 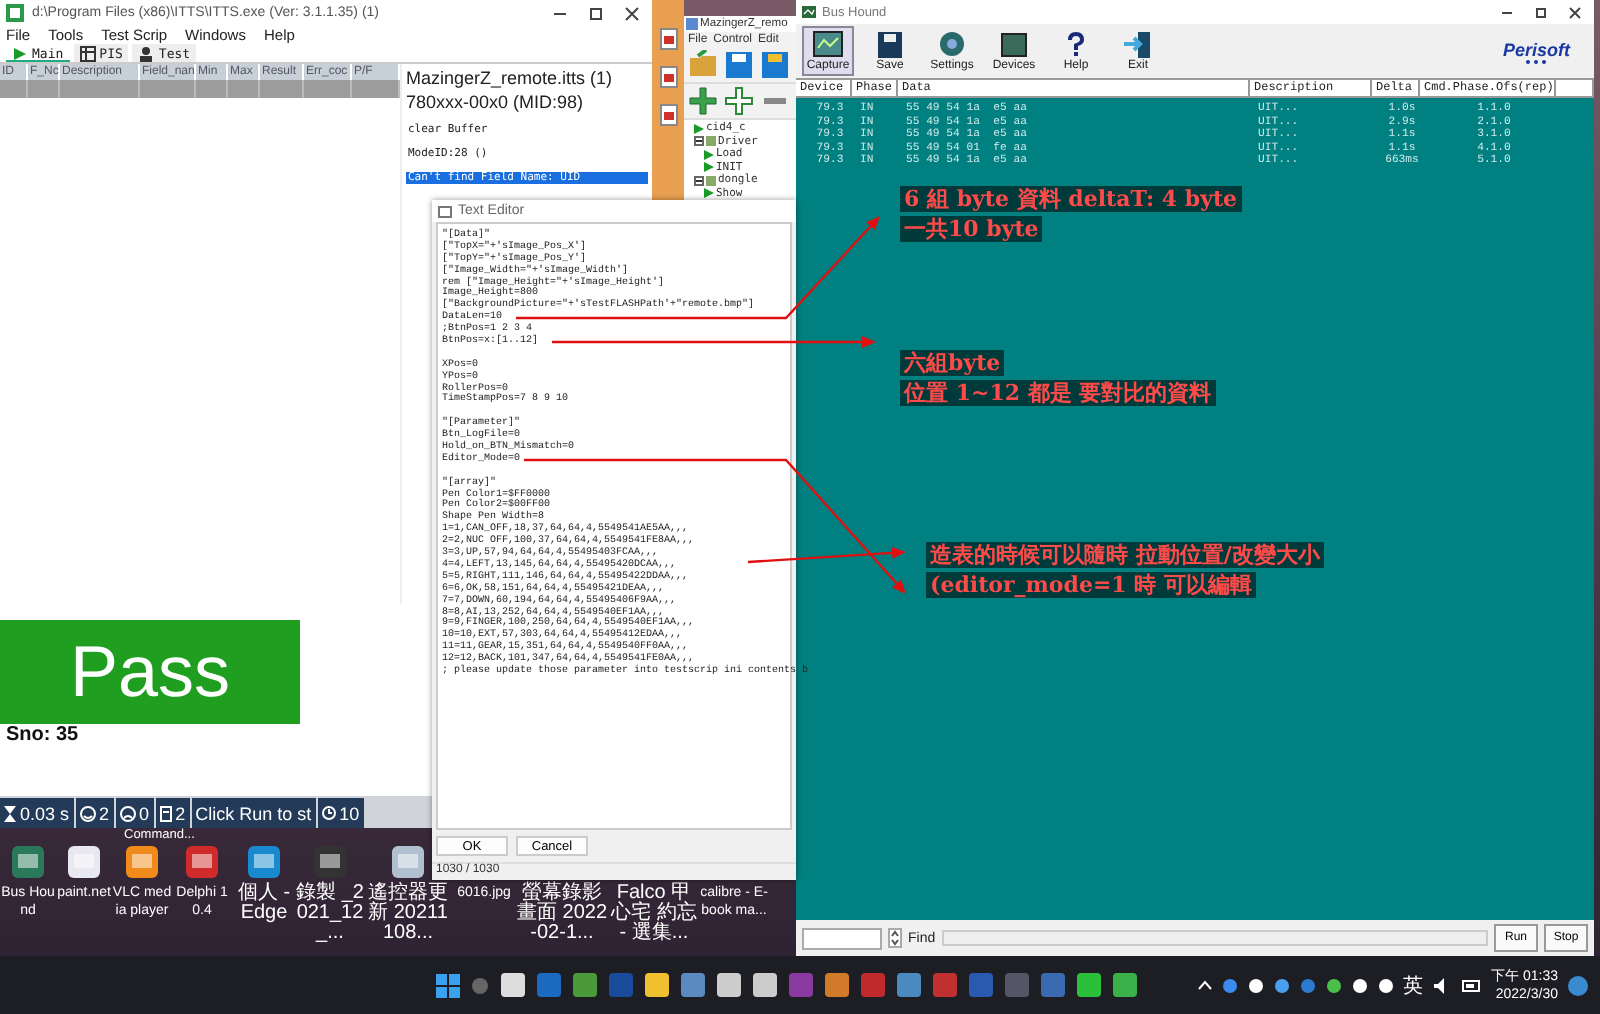 What do you see at coordinates (1413, 985) in the screenshot?
I see `ime-indicator: 英` at bounding box center [1413, 985].